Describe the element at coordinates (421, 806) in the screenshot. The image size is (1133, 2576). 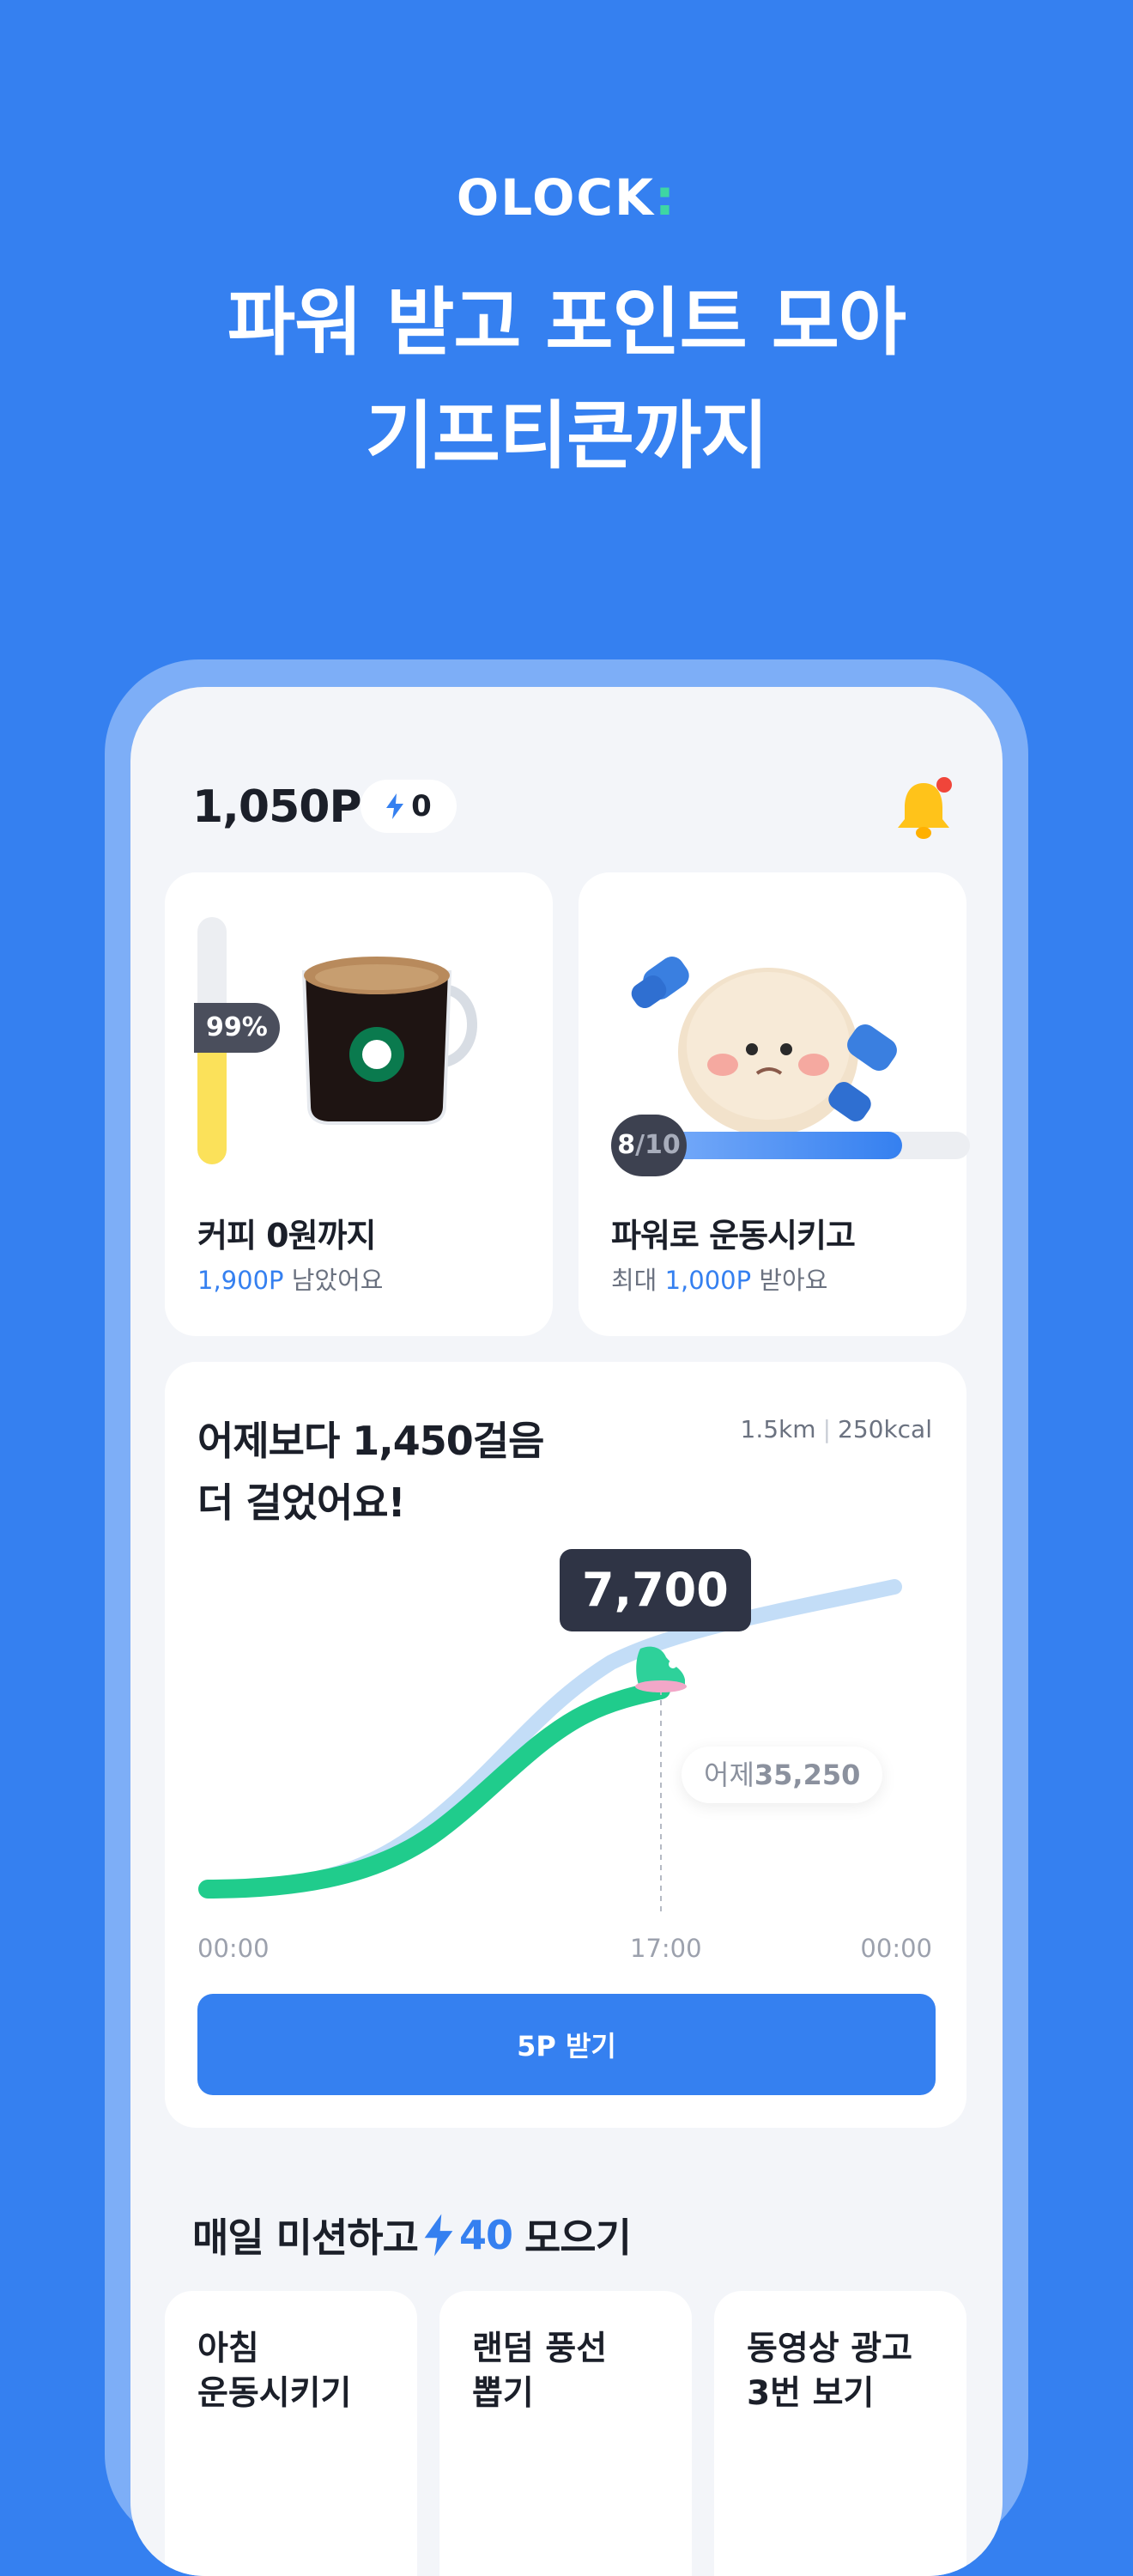
I see `power-count: 0` at that location.